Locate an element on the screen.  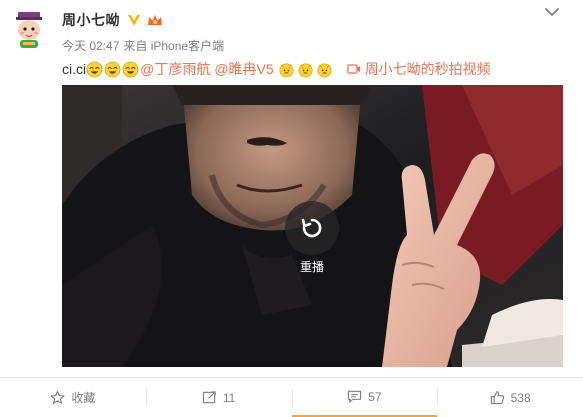
post-meta: 今天 02:47 来自 iPhone客户端 is located at coordinates (143, 45).